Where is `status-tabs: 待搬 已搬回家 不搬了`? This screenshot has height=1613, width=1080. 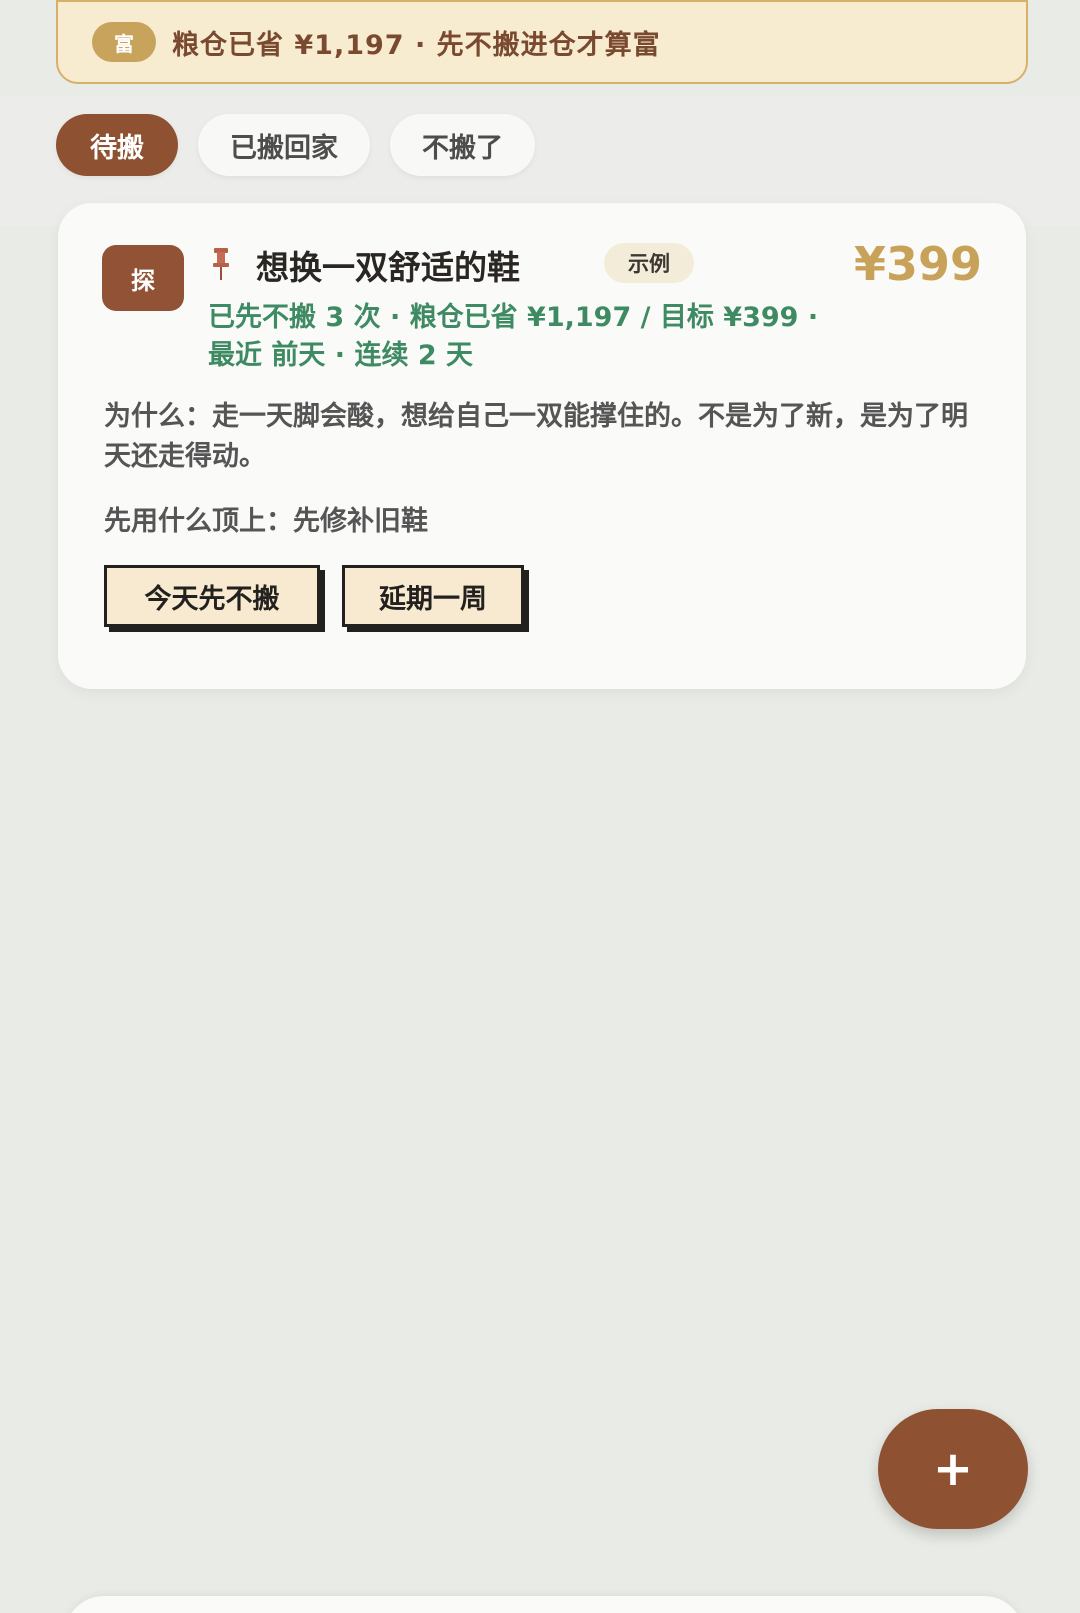 status-tabs: 待搬 已搬回家 不搬了 is located at coordinates (295, 145).